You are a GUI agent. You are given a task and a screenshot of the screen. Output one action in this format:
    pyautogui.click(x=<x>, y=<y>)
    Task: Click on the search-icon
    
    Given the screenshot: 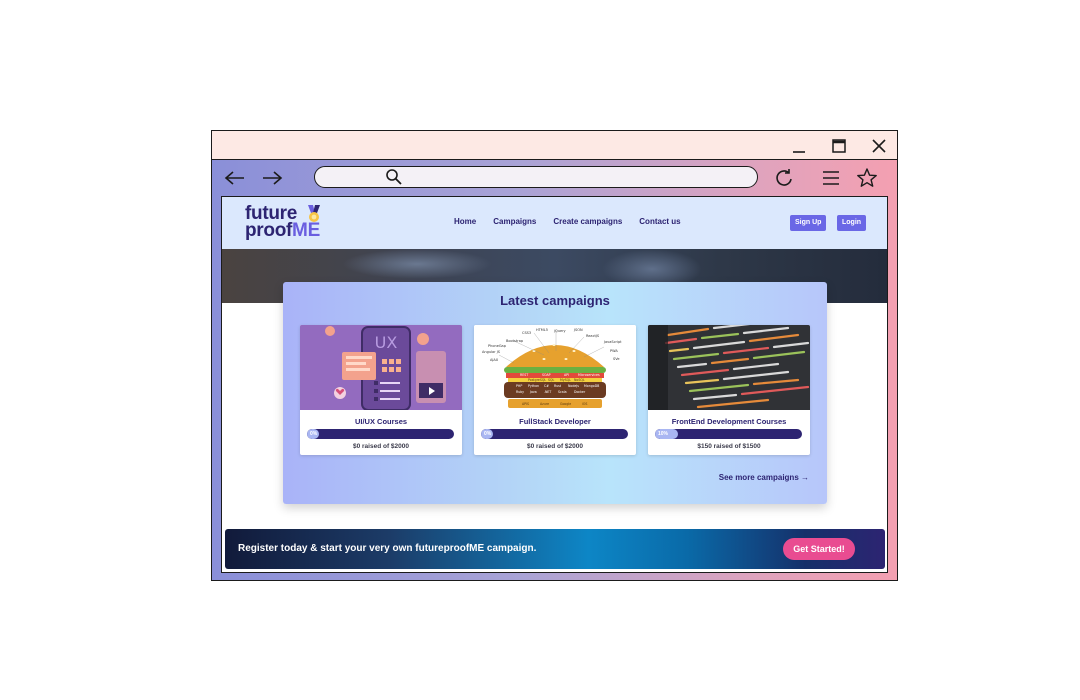 What is the action you would take?
    pyautogui.click(x=394, y=179)
    